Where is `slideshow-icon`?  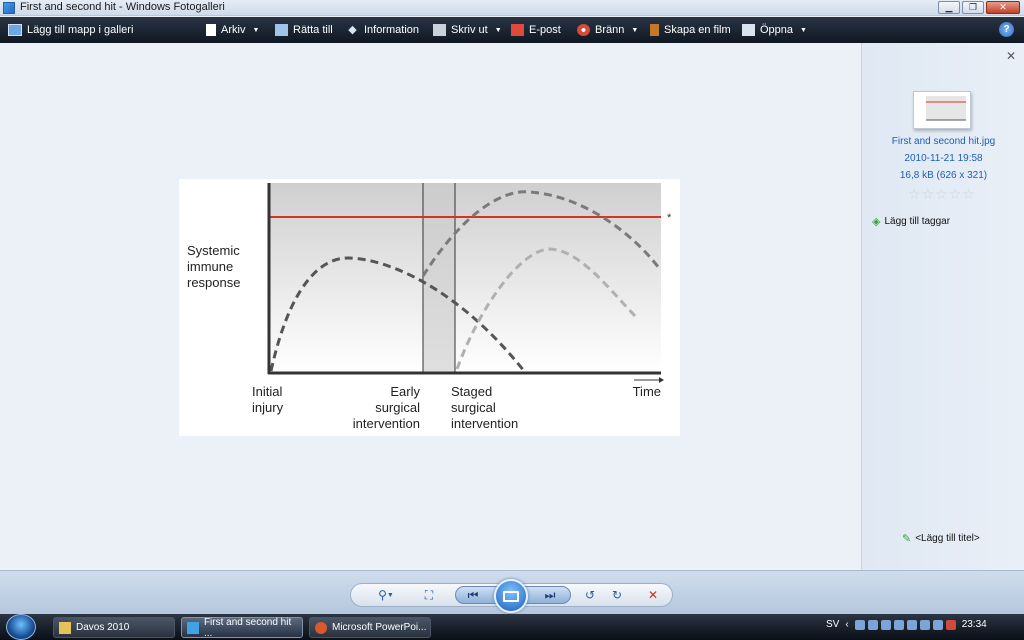
slideshow-icon is located at coordinates (511, 596).